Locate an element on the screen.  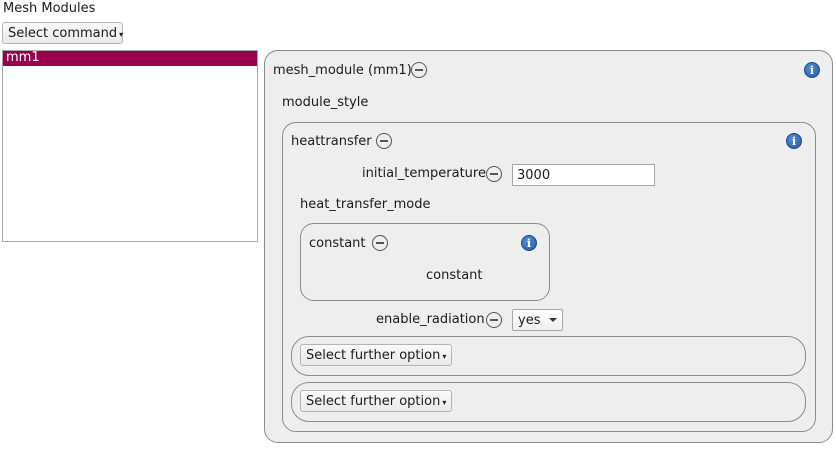
constant-title: constant is located at coordinates (337, 243).